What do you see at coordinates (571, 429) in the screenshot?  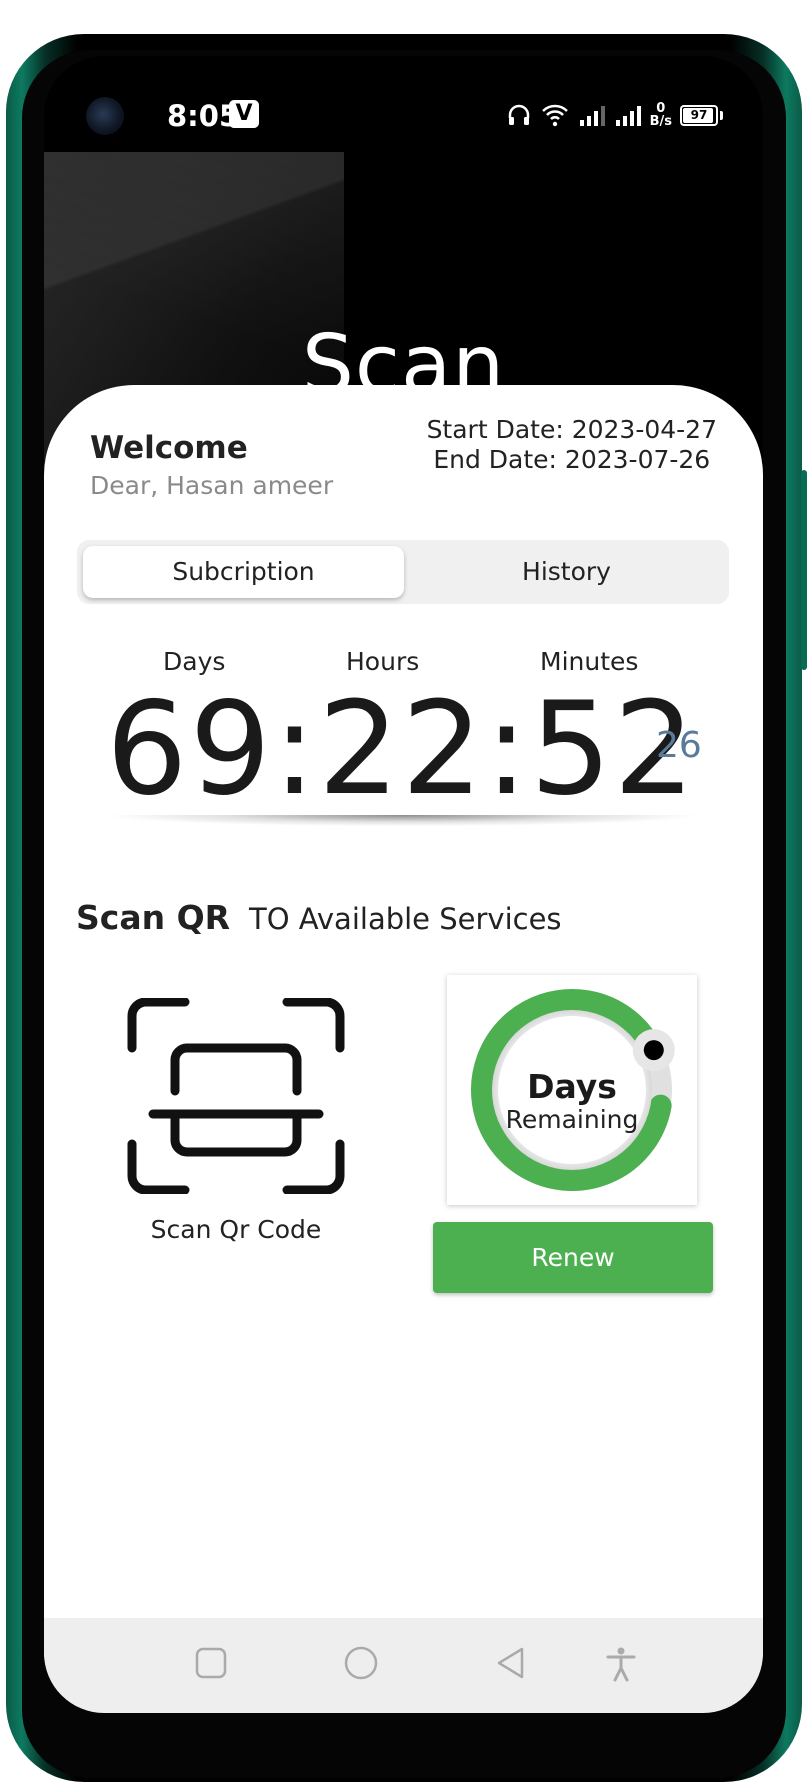 I see `start-date: Start Date: 2023-04-27` at bounding box center [571, 429].